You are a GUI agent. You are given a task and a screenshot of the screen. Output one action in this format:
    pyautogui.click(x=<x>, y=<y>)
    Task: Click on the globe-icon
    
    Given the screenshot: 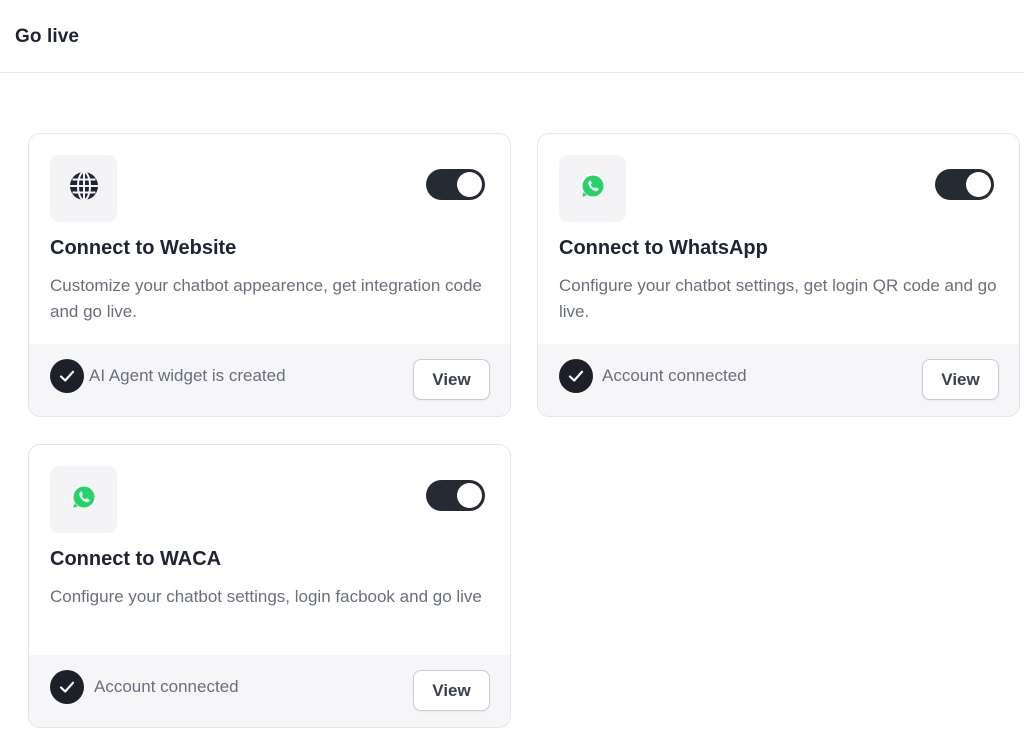 What is the action you would take?
    pyautogui.click(x=84, y=188)
    